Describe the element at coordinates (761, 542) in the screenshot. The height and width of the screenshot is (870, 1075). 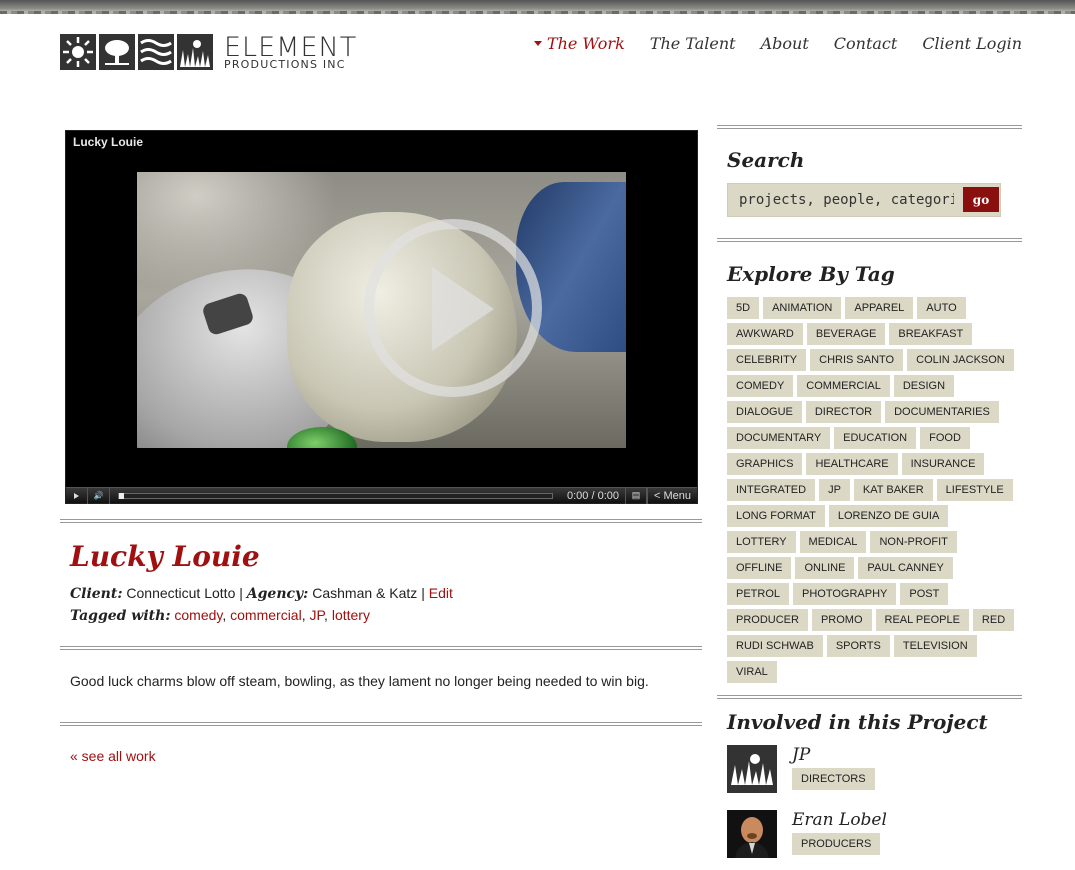
I see `tag-lottery: LOTTERY` at that location.